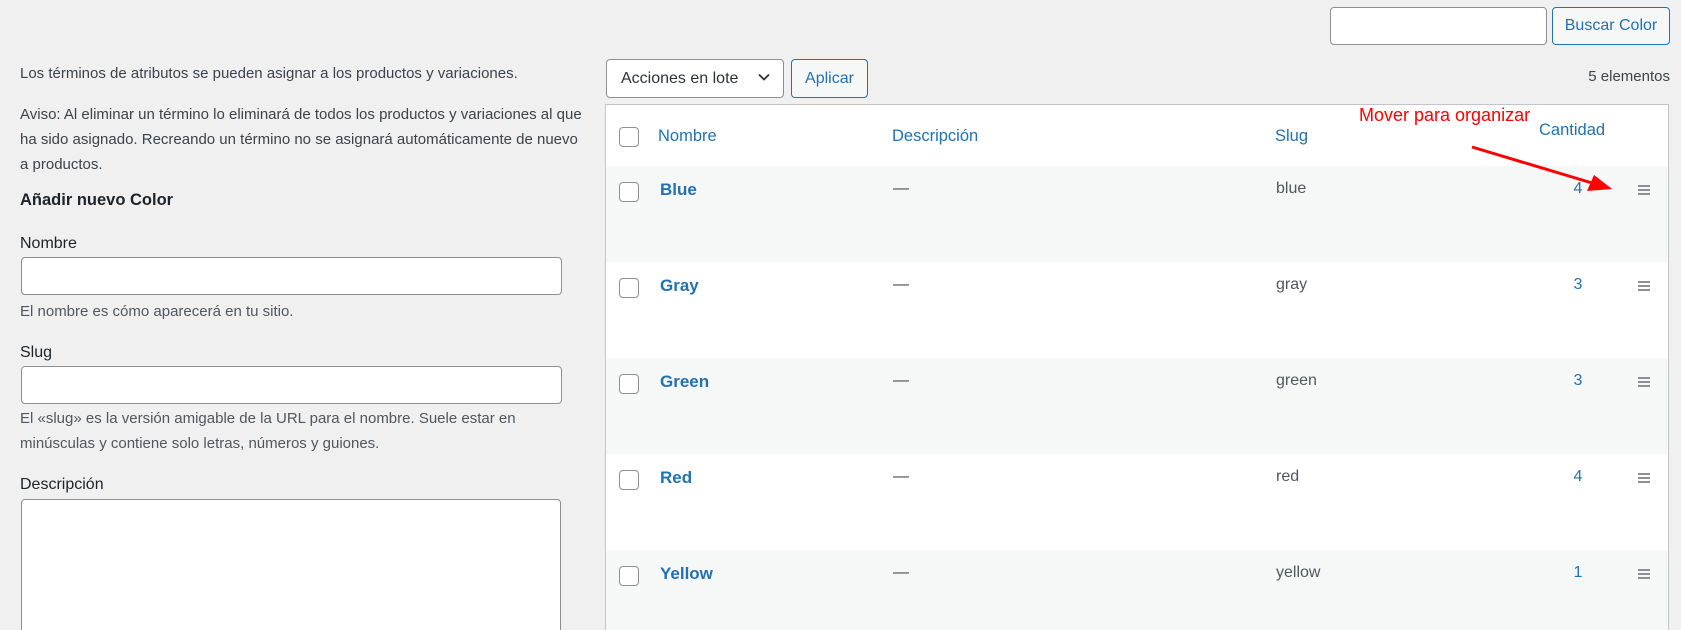 This screenshot has height=630, width=1681. I want to click on table-row: Green — green 3, so click(1137, 406).